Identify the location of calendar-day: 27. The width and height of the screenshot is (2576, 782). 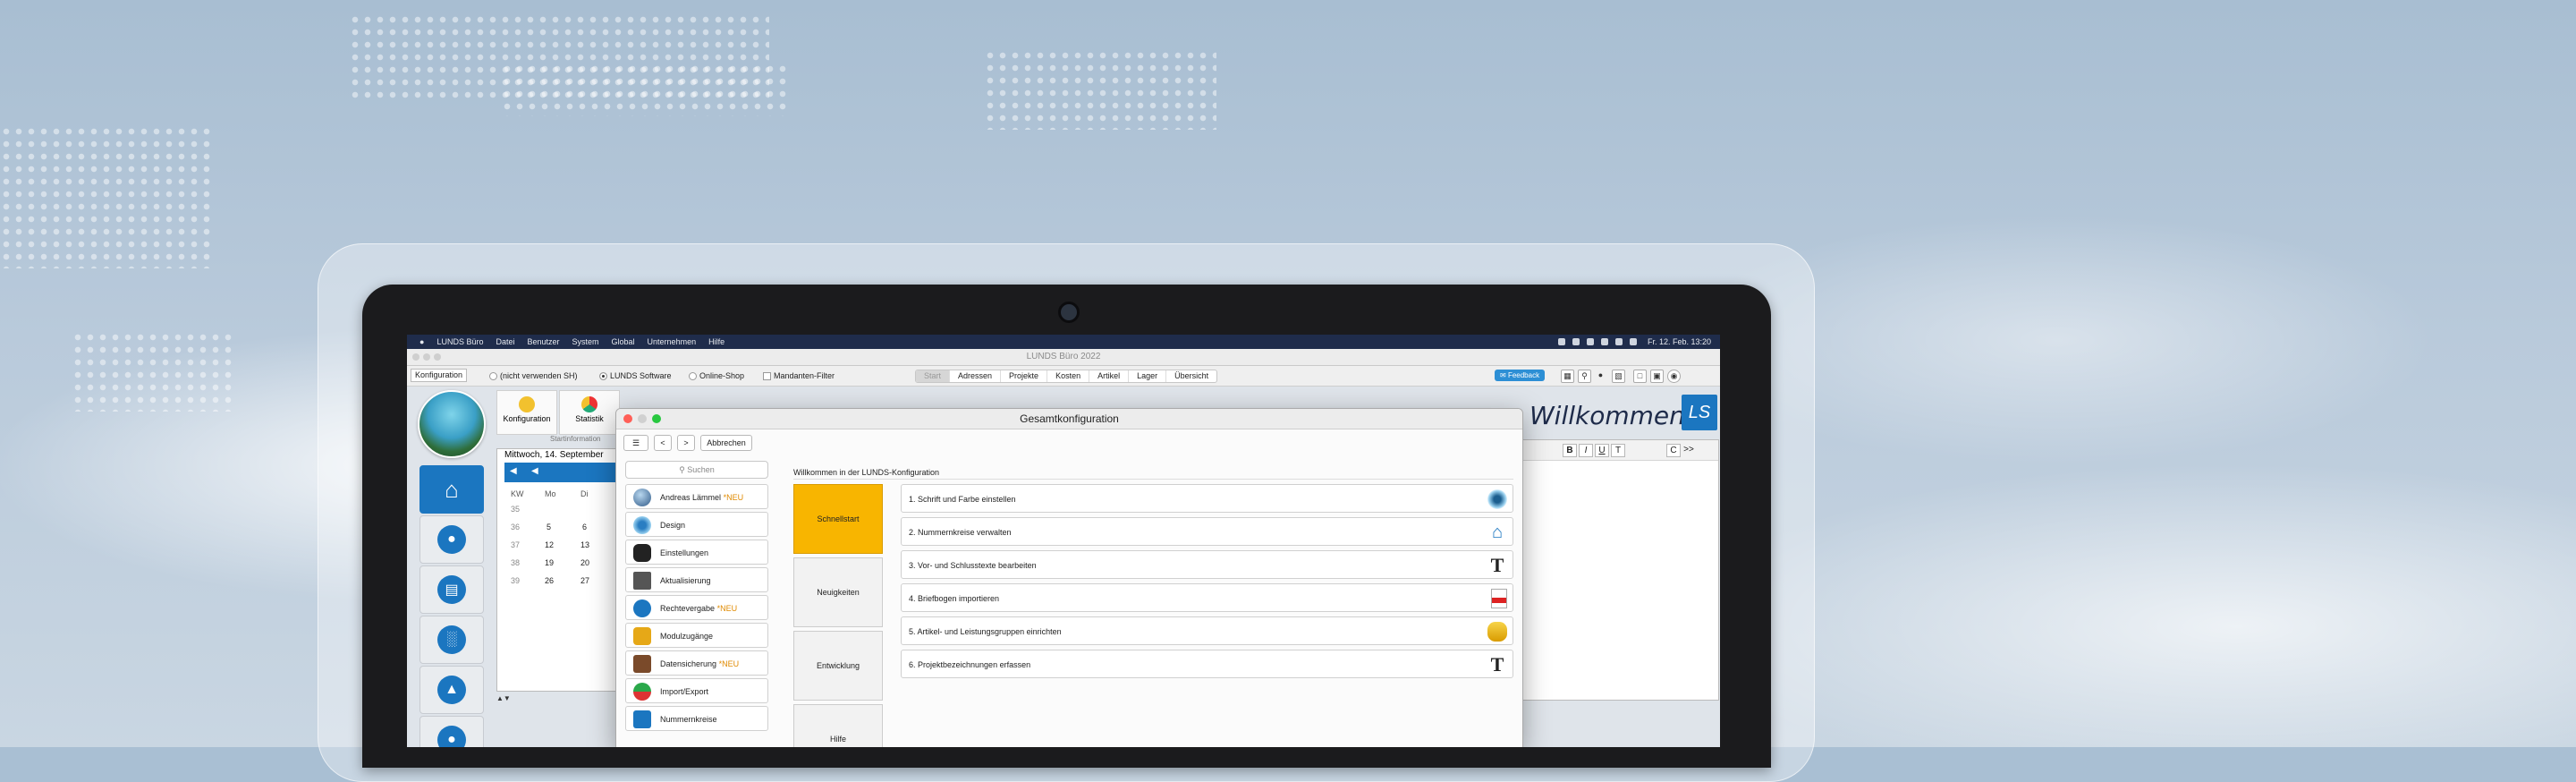
(584, 580).